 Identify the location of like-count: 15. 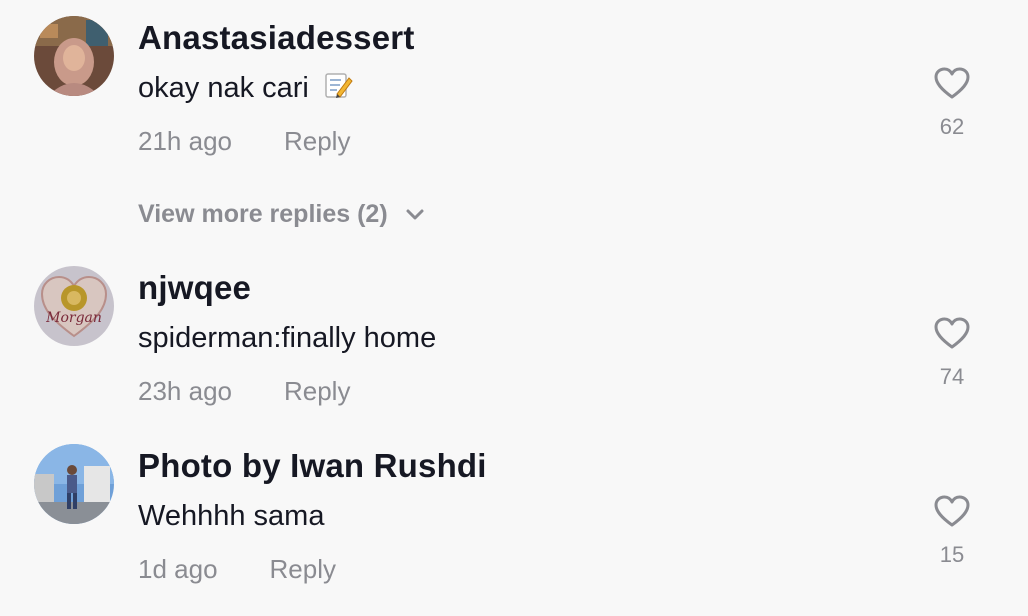
(952, 554).